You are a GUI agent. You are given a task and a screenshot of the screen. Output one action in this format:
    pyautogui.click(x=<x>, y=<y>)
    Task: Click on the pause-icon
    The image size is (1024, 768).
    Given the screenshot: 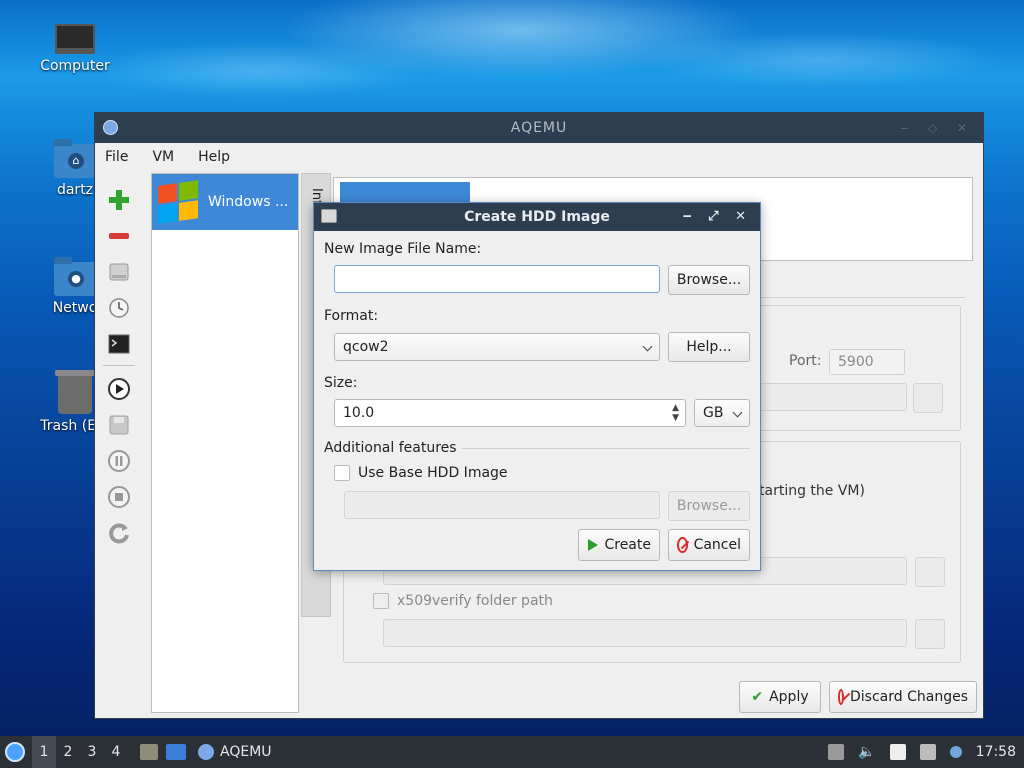 What is the action you would take?
    pyautogui.click(x=119, y=461)
    